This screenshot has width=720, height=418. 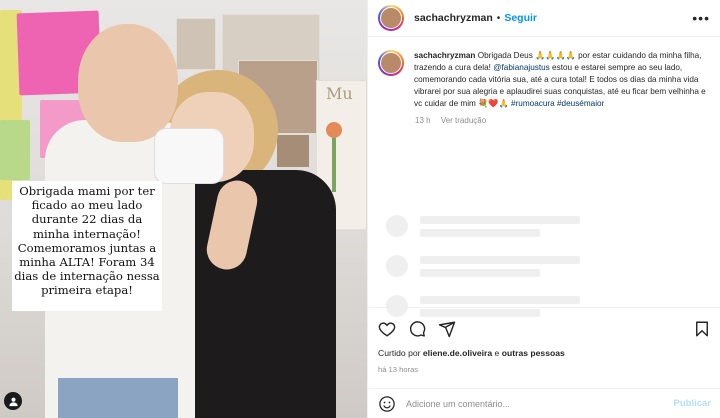 I want to click on likes-joiner: e, so click(x=497, y=353).